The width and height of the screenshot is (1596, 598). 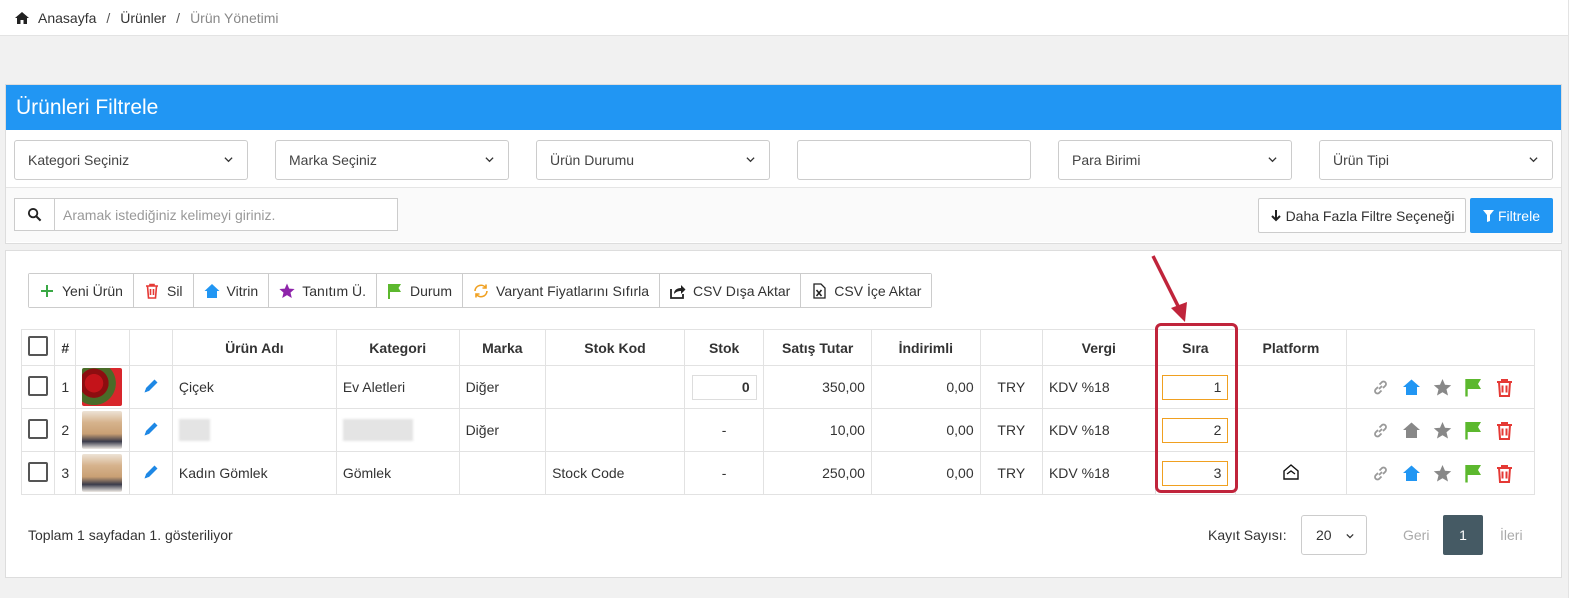 I want to click on row-actions, so click(x=1440, y=430).